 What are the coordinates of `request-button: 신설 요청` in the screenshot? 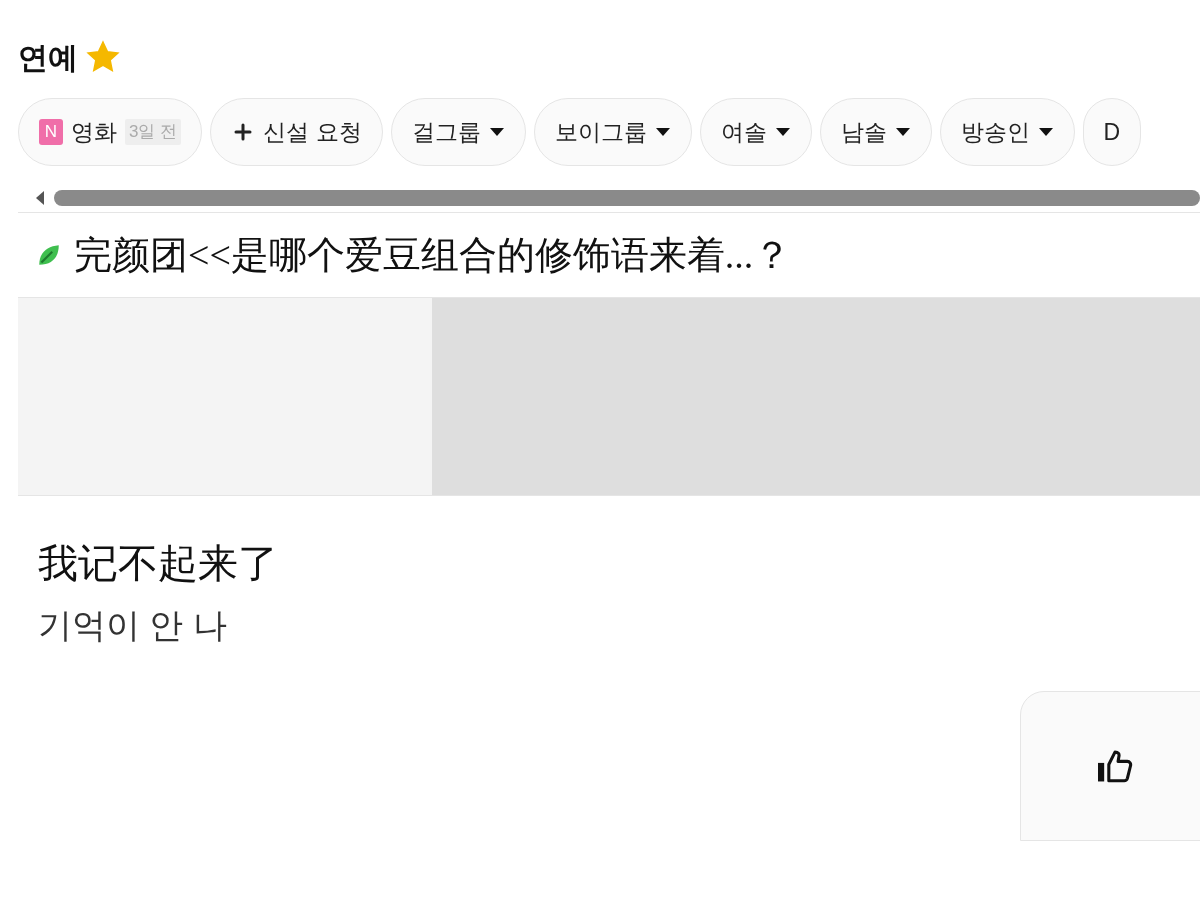 It's located at (296, 132).